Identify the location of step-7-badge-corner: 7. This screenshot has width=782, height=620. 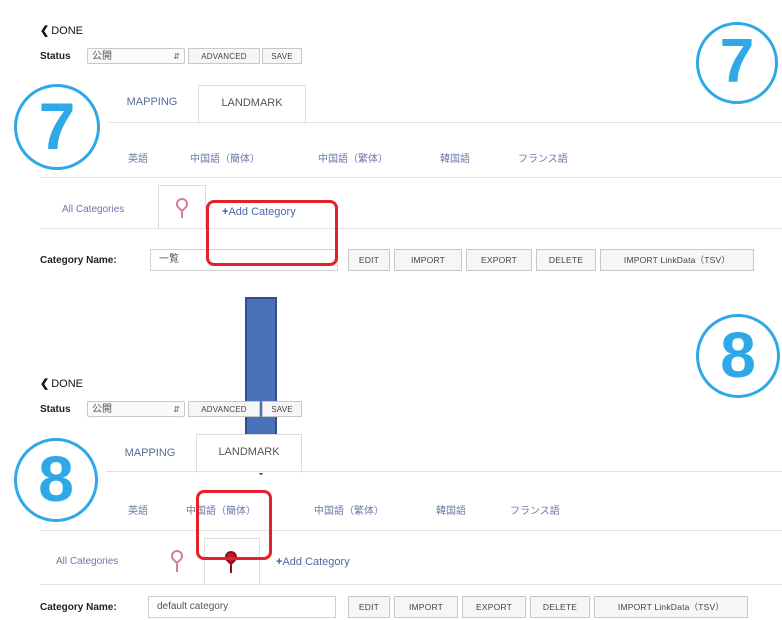
(737, 63).